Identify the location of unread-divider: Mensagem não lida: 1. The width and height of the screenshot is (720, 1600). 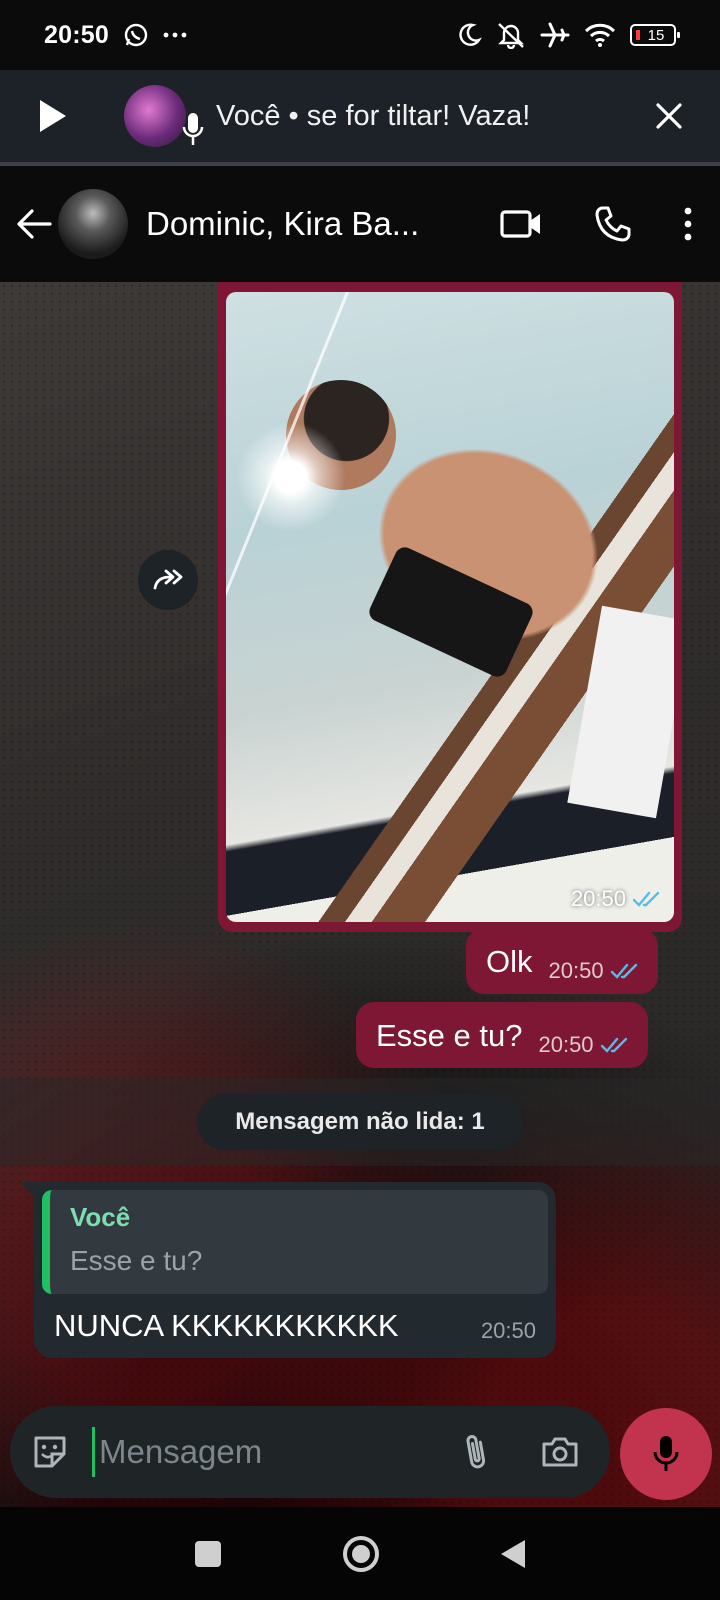
(360, 1122).